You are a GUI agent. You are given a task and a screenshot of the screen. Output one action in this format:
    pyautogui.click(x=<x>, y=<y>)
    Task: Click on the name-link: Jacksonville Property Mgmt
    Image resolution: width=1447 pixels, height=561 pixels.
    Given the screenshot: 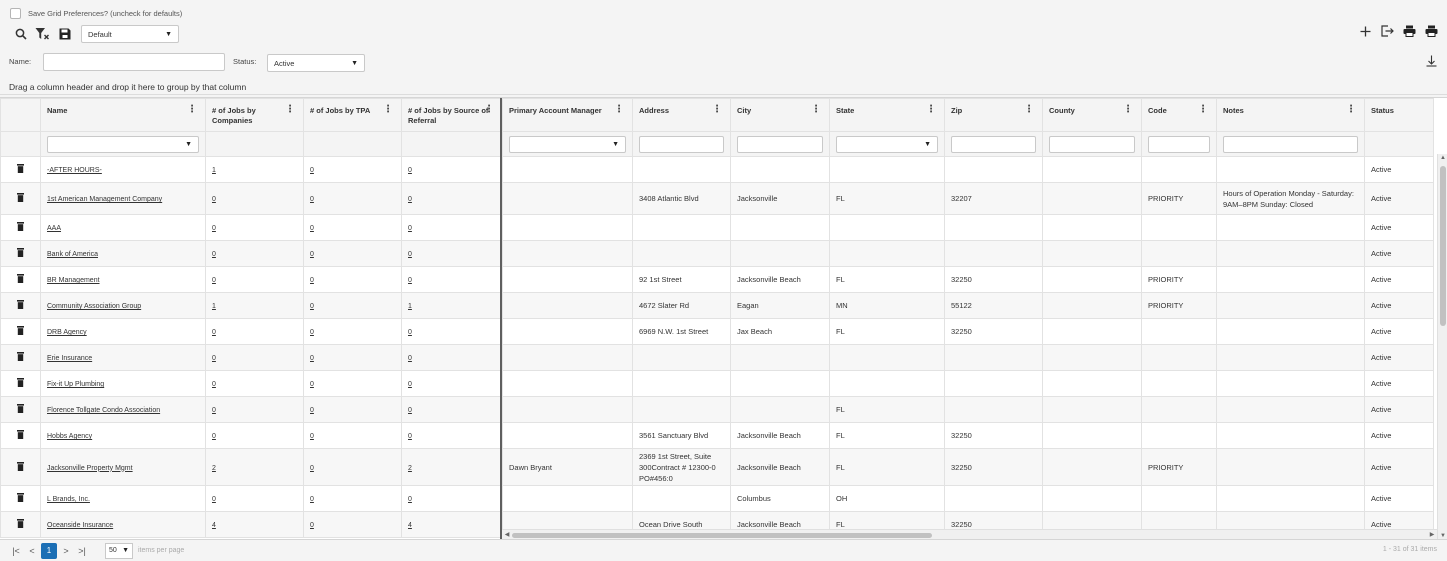 What is the action you would take?
    pyautogui.click(x=90, y=468)
    